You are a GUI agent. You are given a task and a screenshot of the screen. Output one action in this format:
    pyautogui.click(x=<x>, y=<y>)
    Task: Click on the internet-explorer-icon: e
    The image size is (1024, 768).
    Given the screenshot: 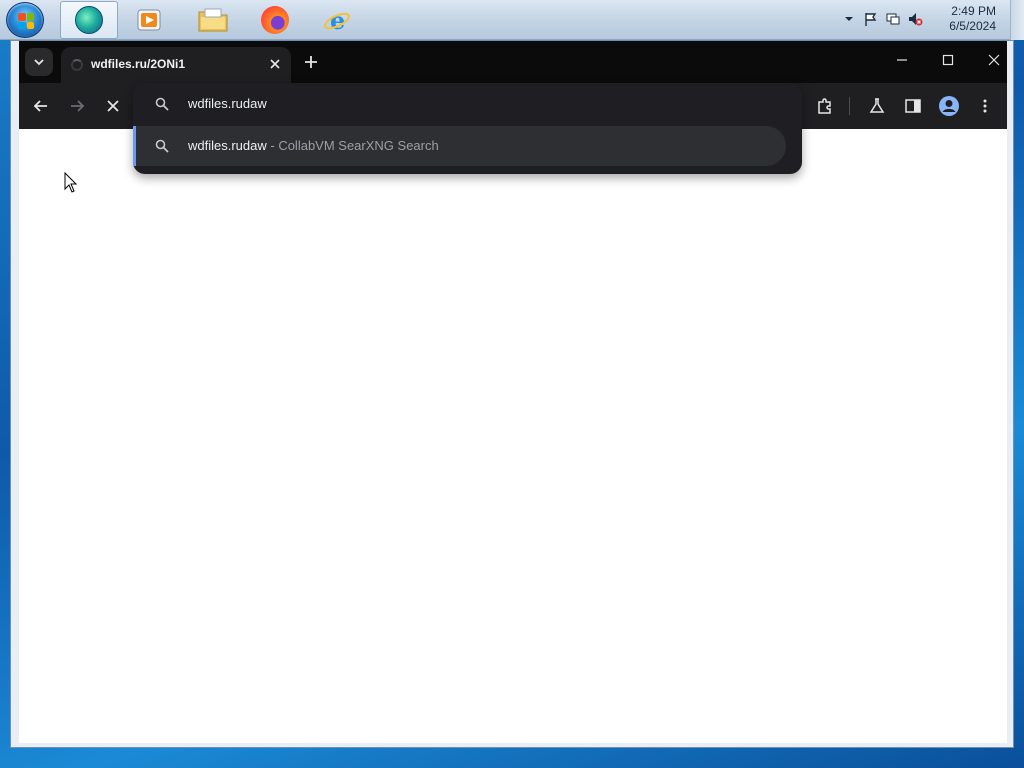 What is the action you would take?
    pyautogui.click(x=337, y=20)
    